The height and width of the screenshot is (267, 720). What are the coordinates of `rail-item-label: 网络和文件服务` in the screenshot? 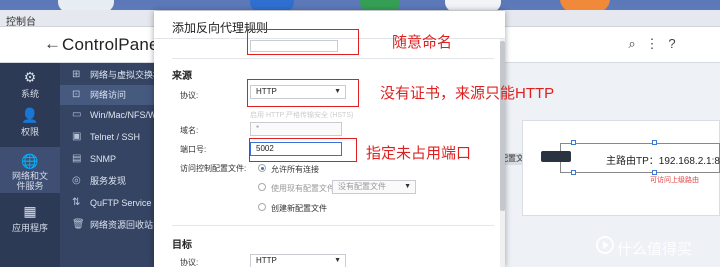 It's located at (29, 181).